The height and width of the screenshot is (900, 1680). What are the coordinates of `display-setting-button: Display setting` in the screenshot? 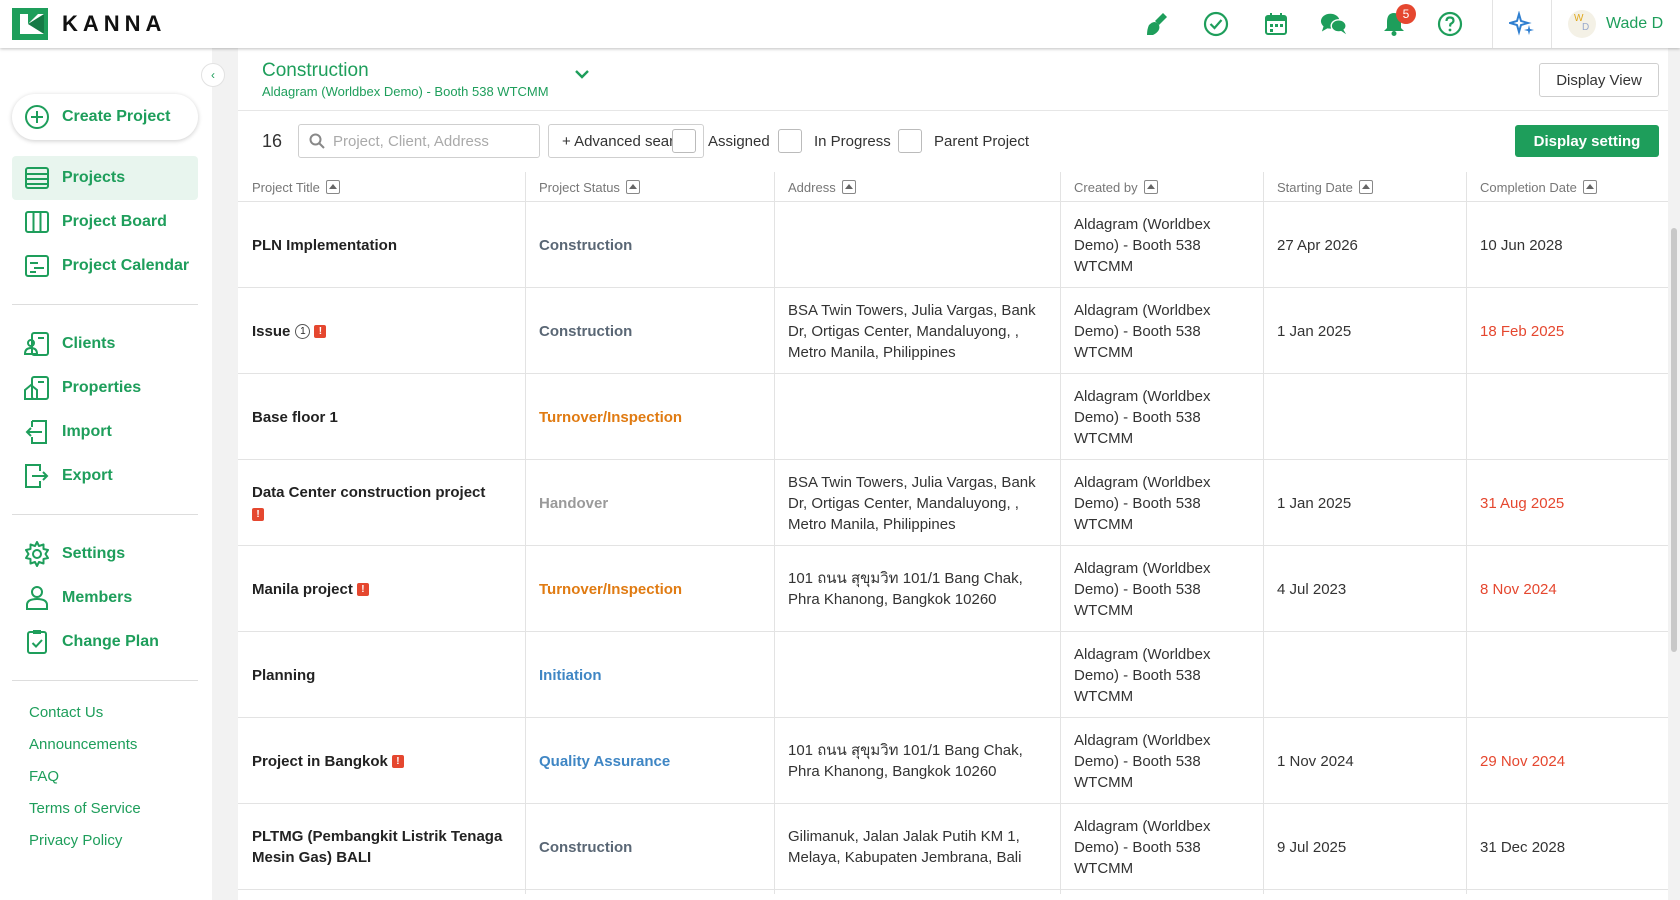 It's located at (1587, 141).